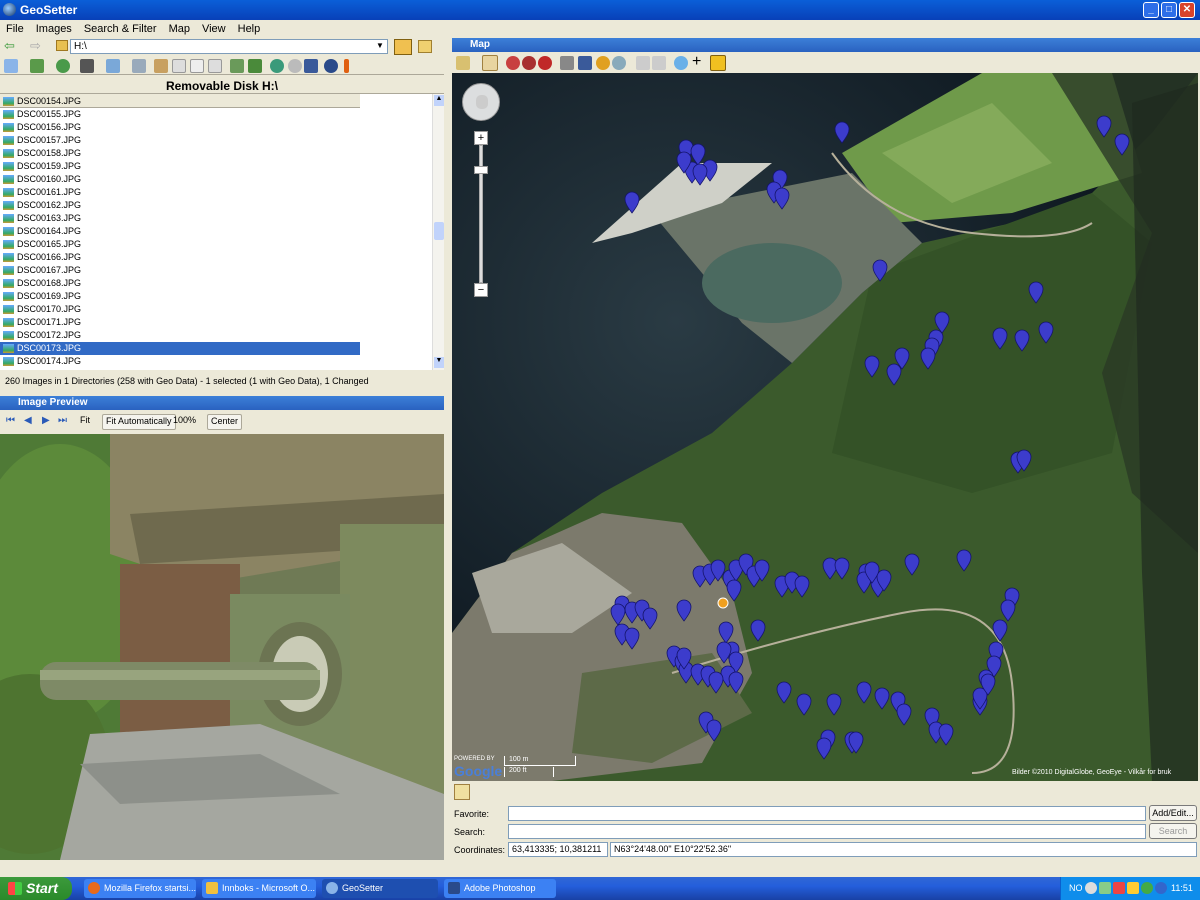 This screenshot has width=1200, height=900. I want to click on info-icon, so click(346, 66).